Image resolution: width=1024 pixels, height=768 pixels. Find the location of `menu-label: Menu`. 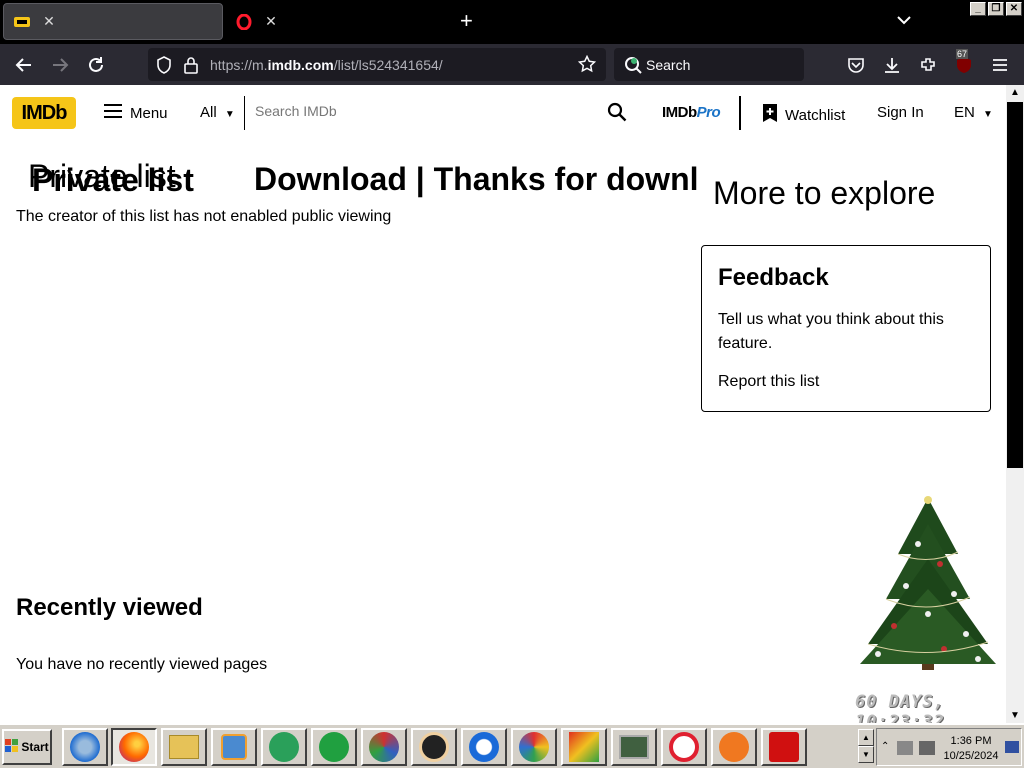

menu-label: Menu is located at coordinates (149, 113).